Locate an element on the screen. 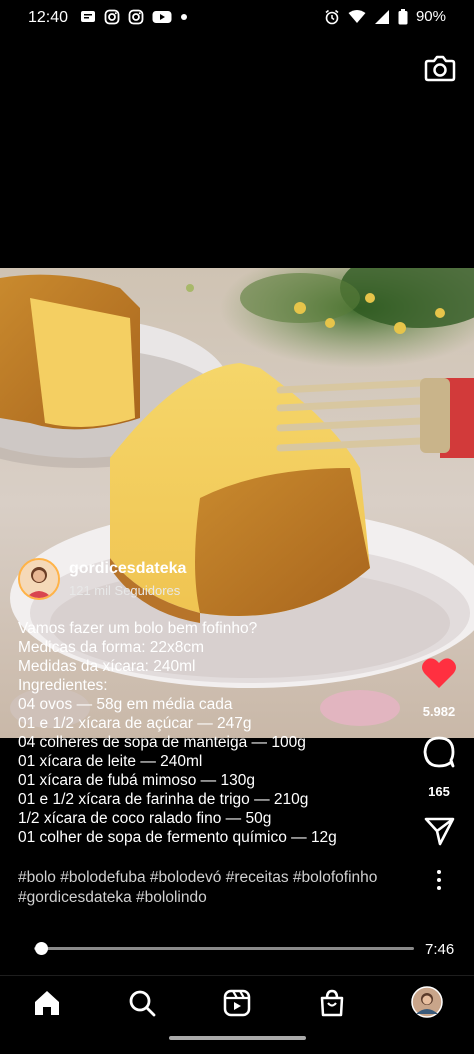 This screenshot has width=474, height=1054. status-system-icons: 90% is located at coordinates (385, 16).